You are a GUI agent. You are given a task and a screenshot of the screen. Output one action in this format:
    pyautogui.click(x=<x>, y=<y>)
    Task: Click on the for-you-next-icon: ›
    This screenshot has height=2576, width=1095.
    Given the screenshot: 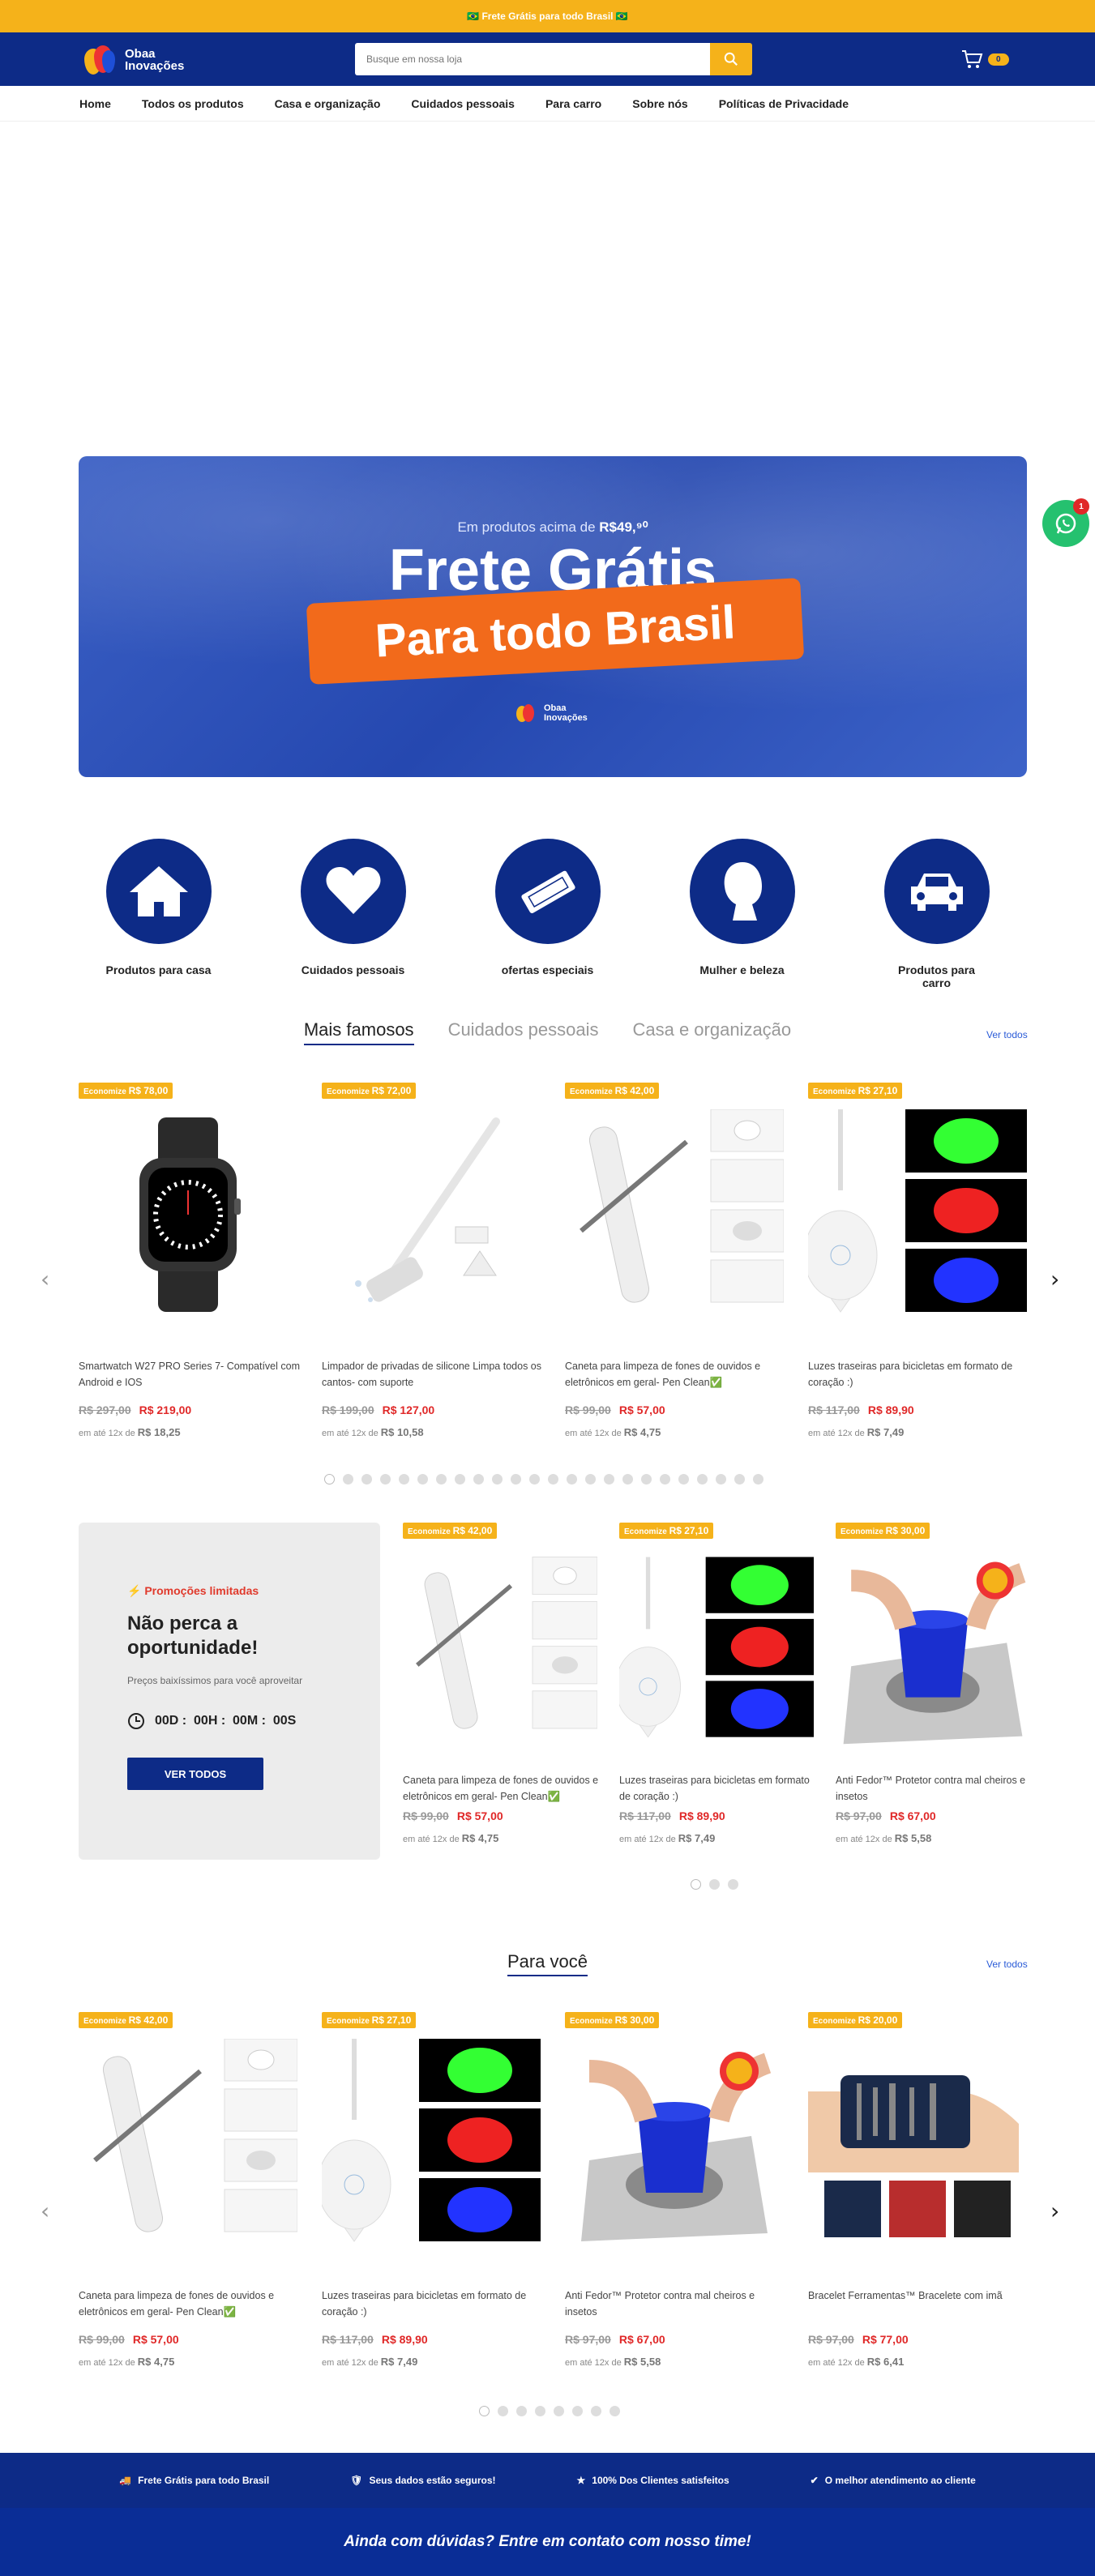 What is the action you would take?
    pyautogui.click(x=1054, y=2211)
    